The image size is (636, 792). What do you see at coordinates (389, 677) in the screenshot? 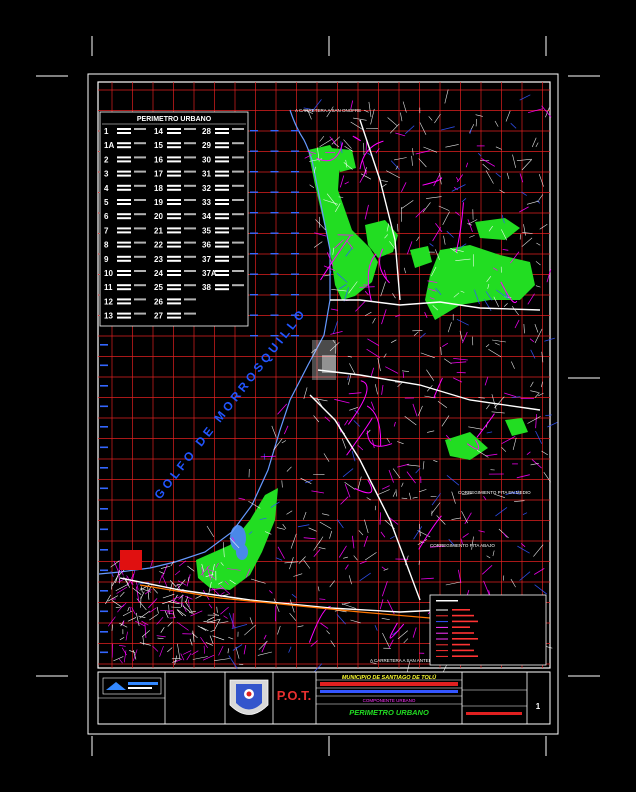
I see `municipio-name: MUNICIPIO DE SANTIAGO DE TOLÚ` at bounding box center [389, 677].